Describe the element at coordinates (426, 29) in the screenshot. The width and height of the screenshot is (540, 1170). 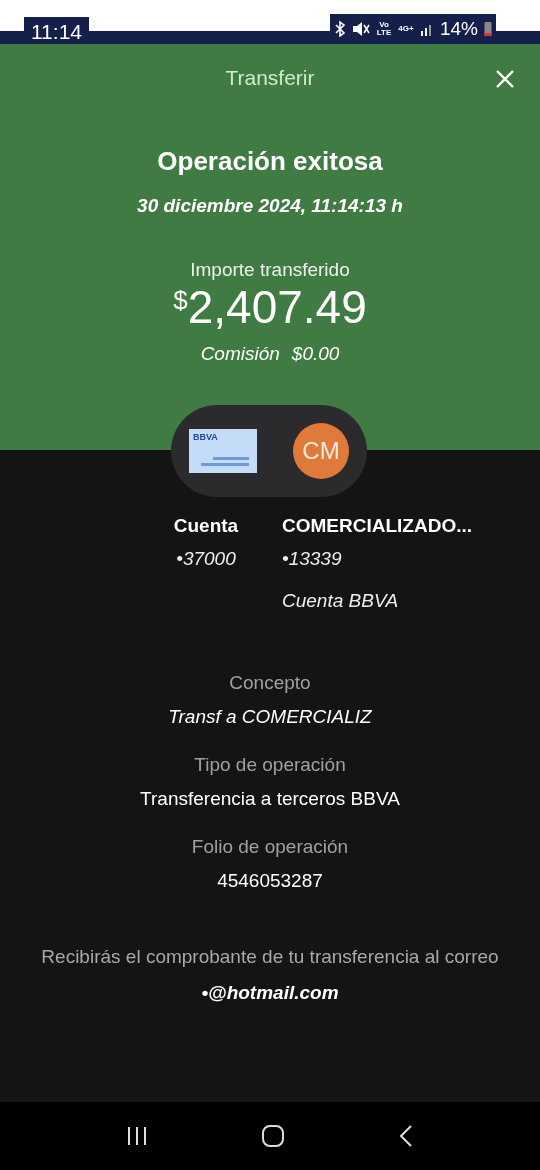
I see `signal-icon` at that location.